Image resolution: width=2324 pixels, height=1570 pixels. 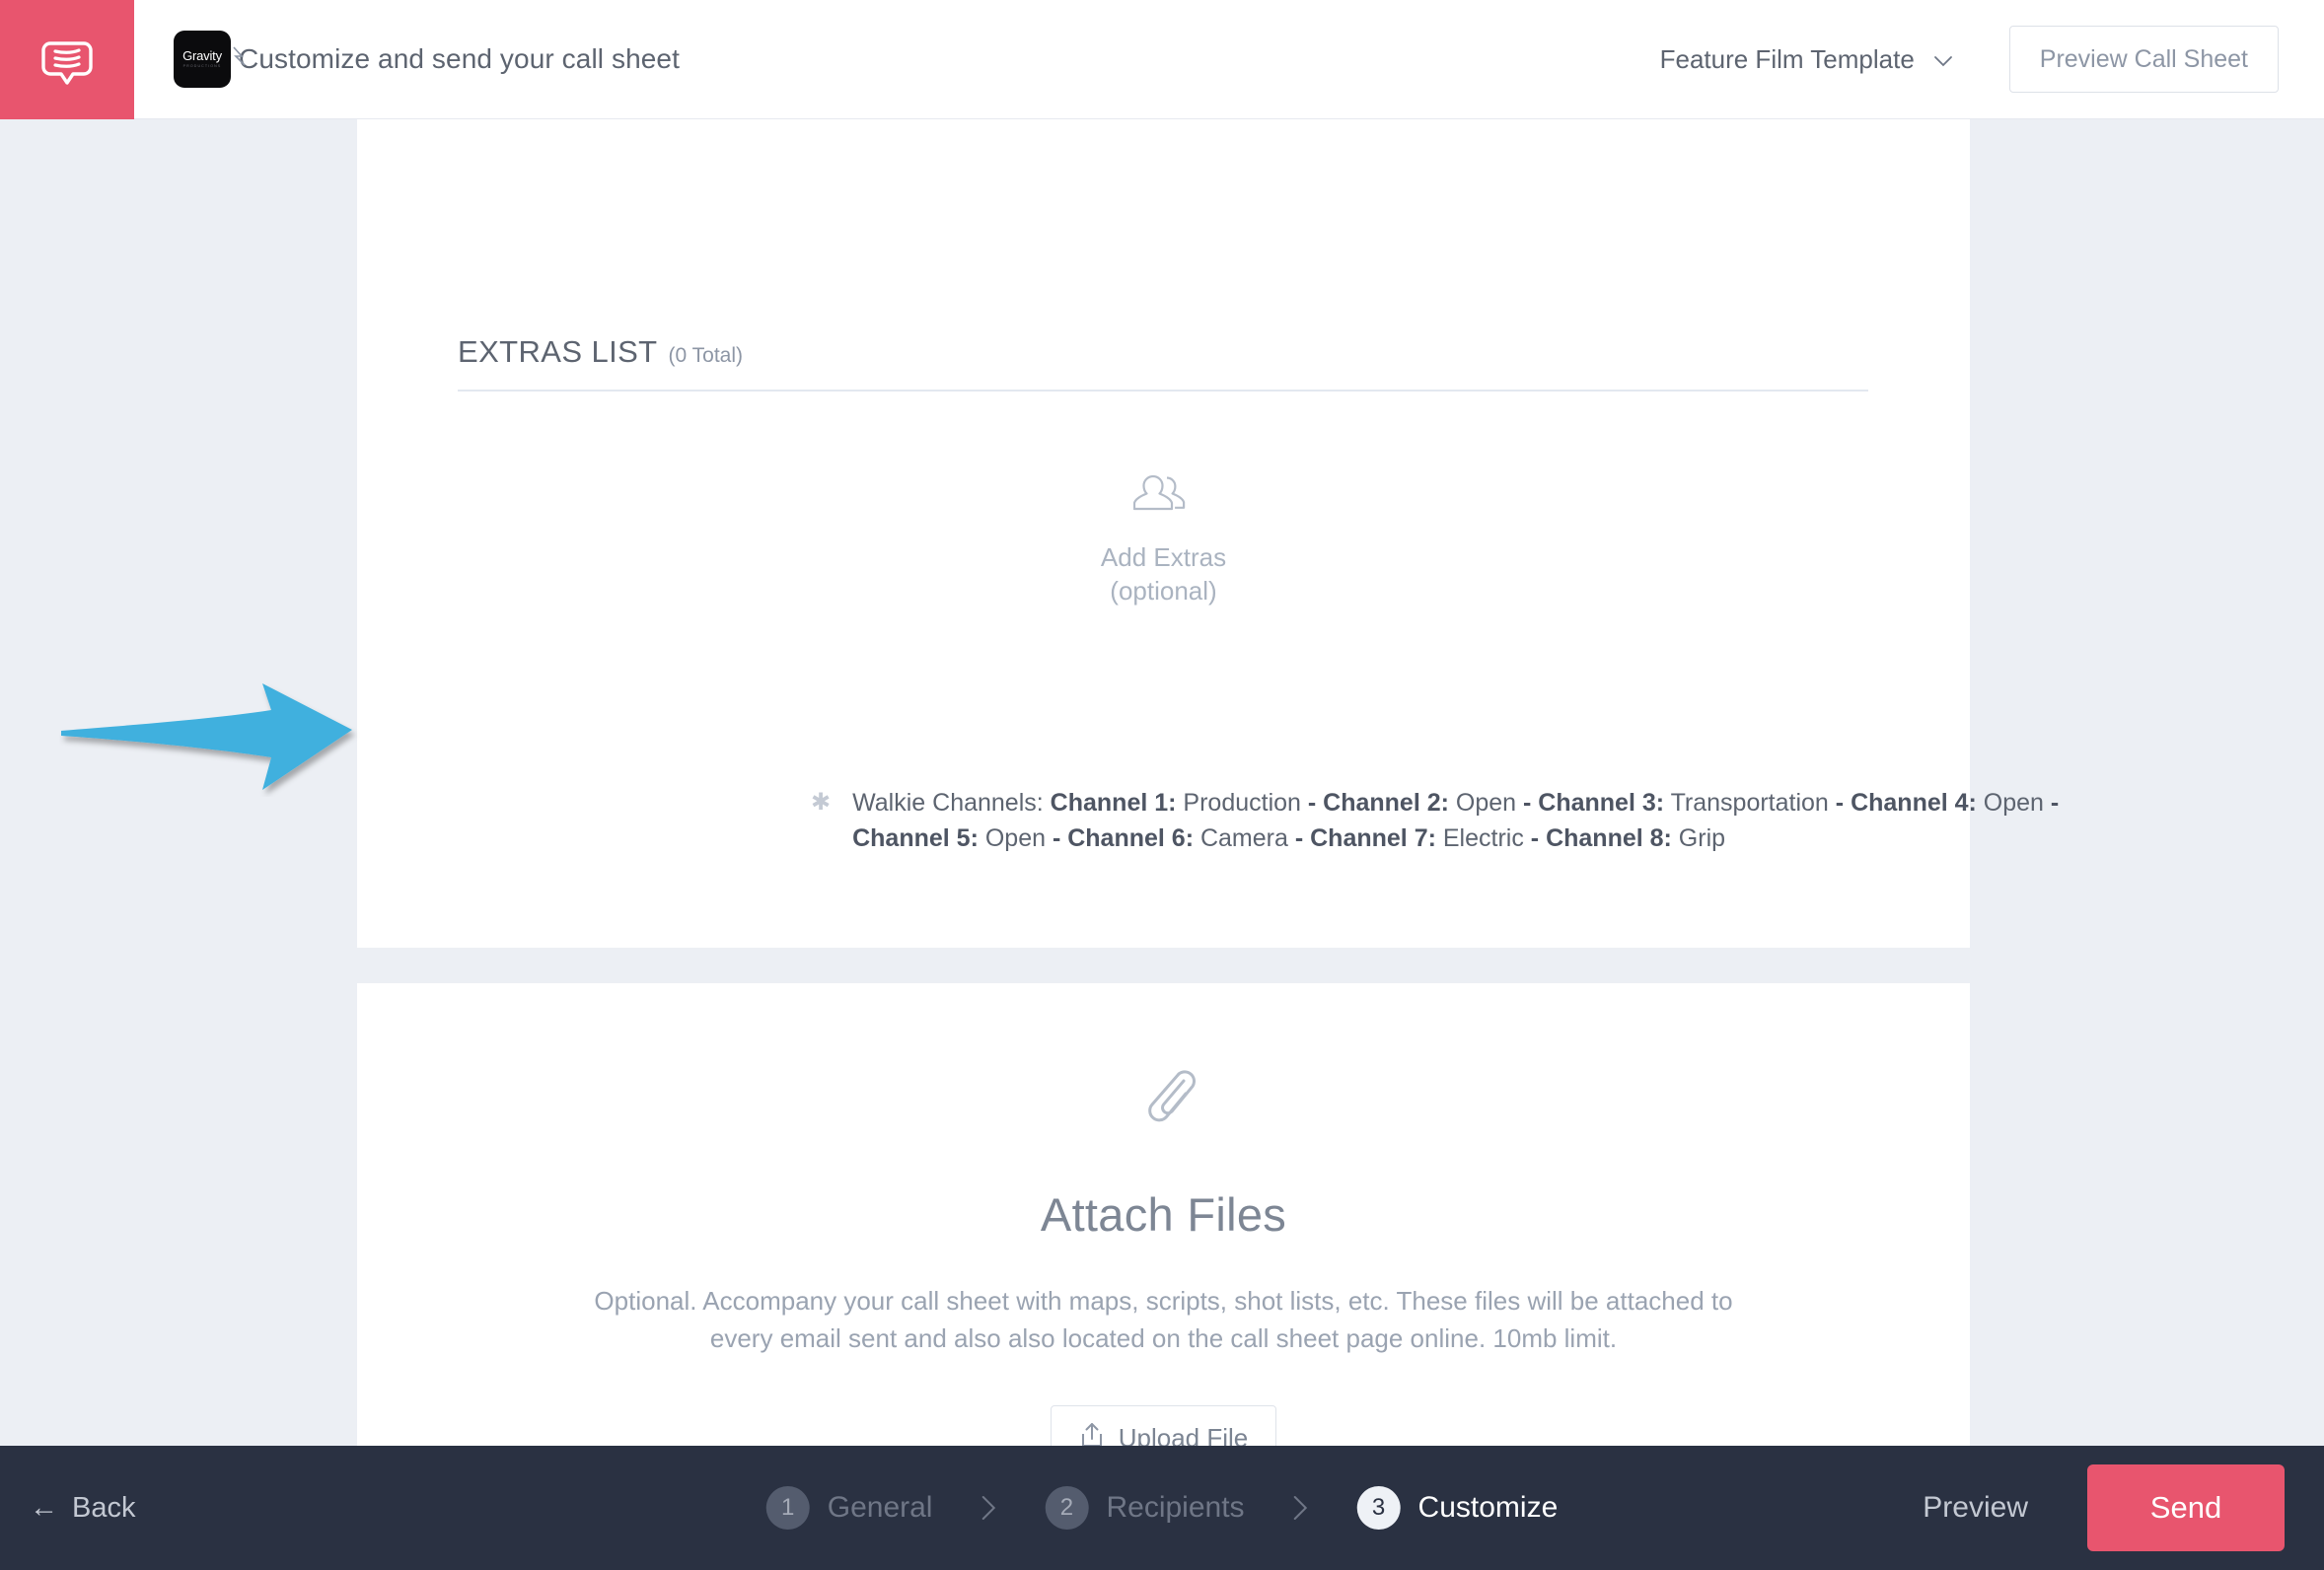 What do you see at coordinates (1992, 59) in the screenshot?
I see `header-actions: Feature Film Template Preview Call Sheet` at bounding box center [1992, 59].